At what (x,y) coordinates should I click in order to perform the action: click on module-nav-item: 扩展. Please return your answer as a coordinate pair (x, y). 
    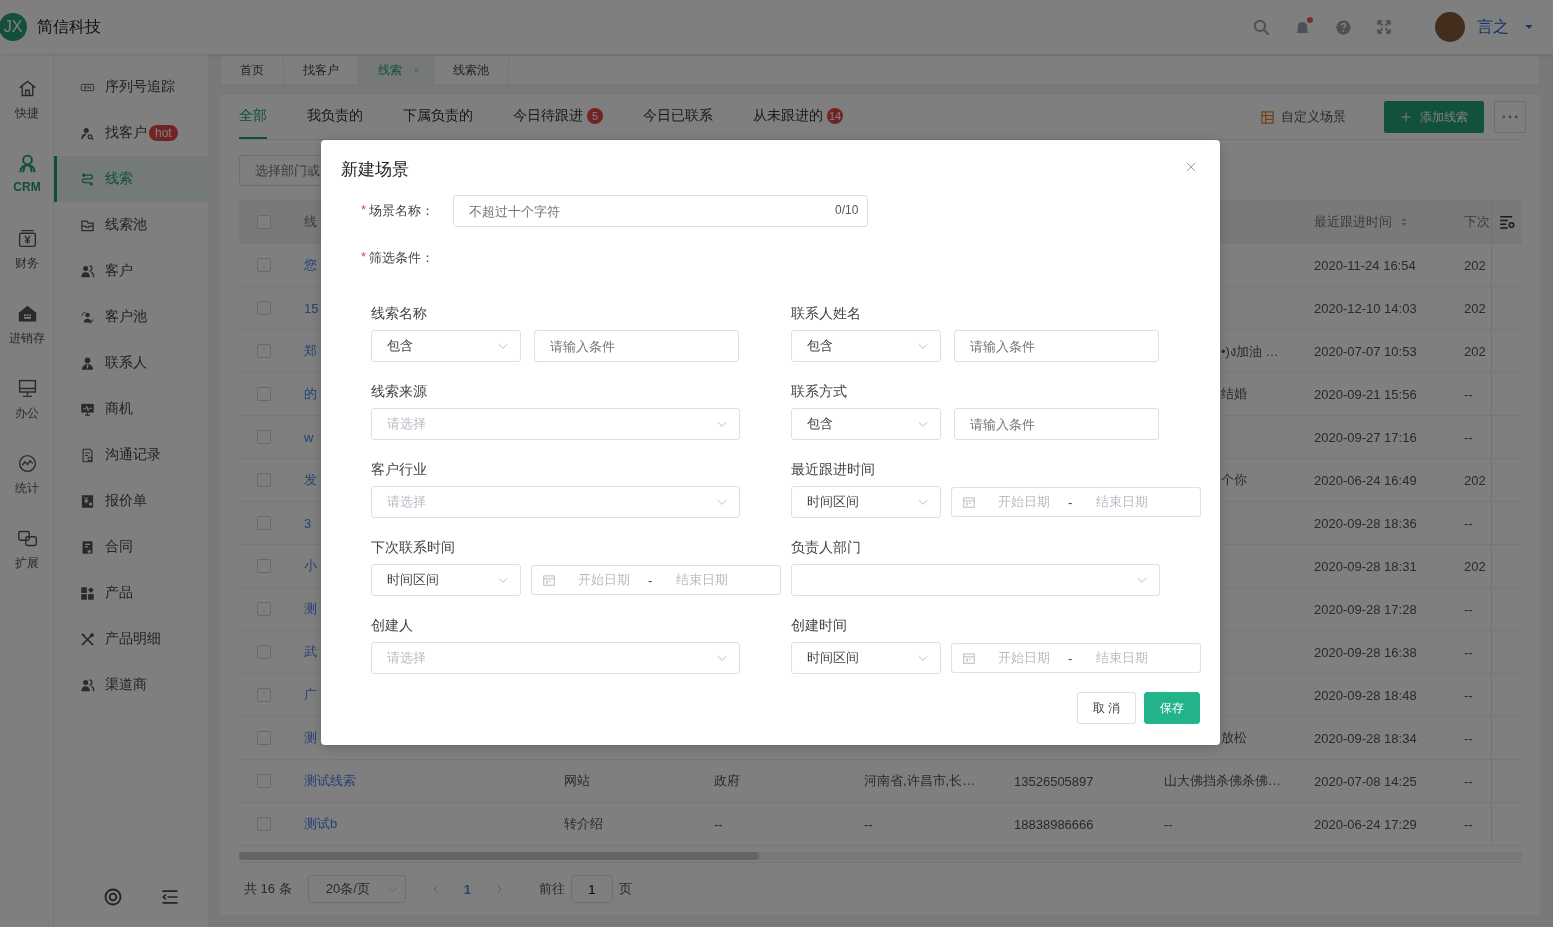
    Looking at the image, I should click on (27, 551).